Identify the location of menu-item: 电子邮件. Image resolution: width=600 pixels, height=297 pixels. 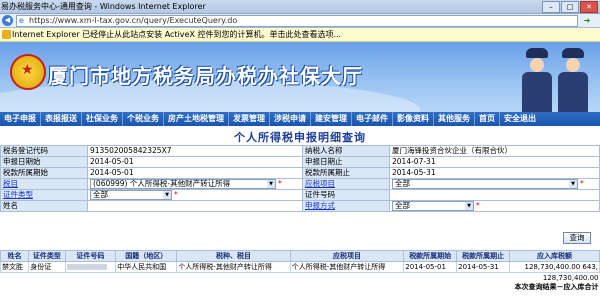
(372, 119).